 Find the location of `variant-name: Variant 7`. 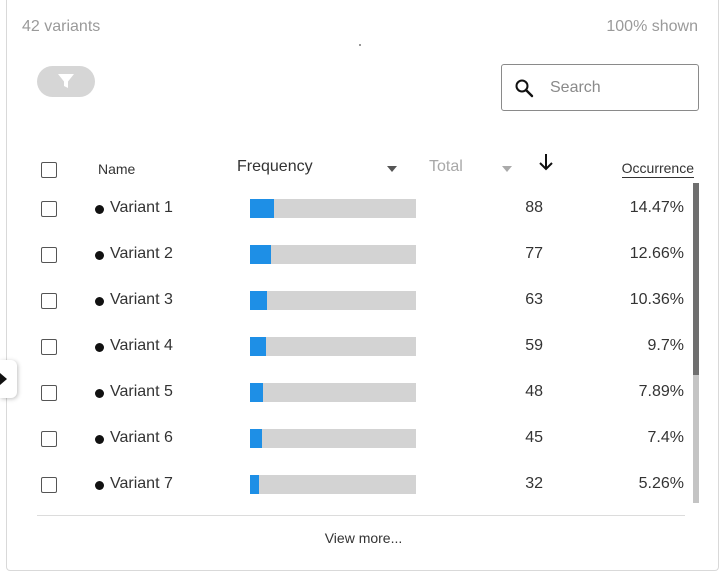

variant-name: Variant 7 is located at coordinates (141, 483).